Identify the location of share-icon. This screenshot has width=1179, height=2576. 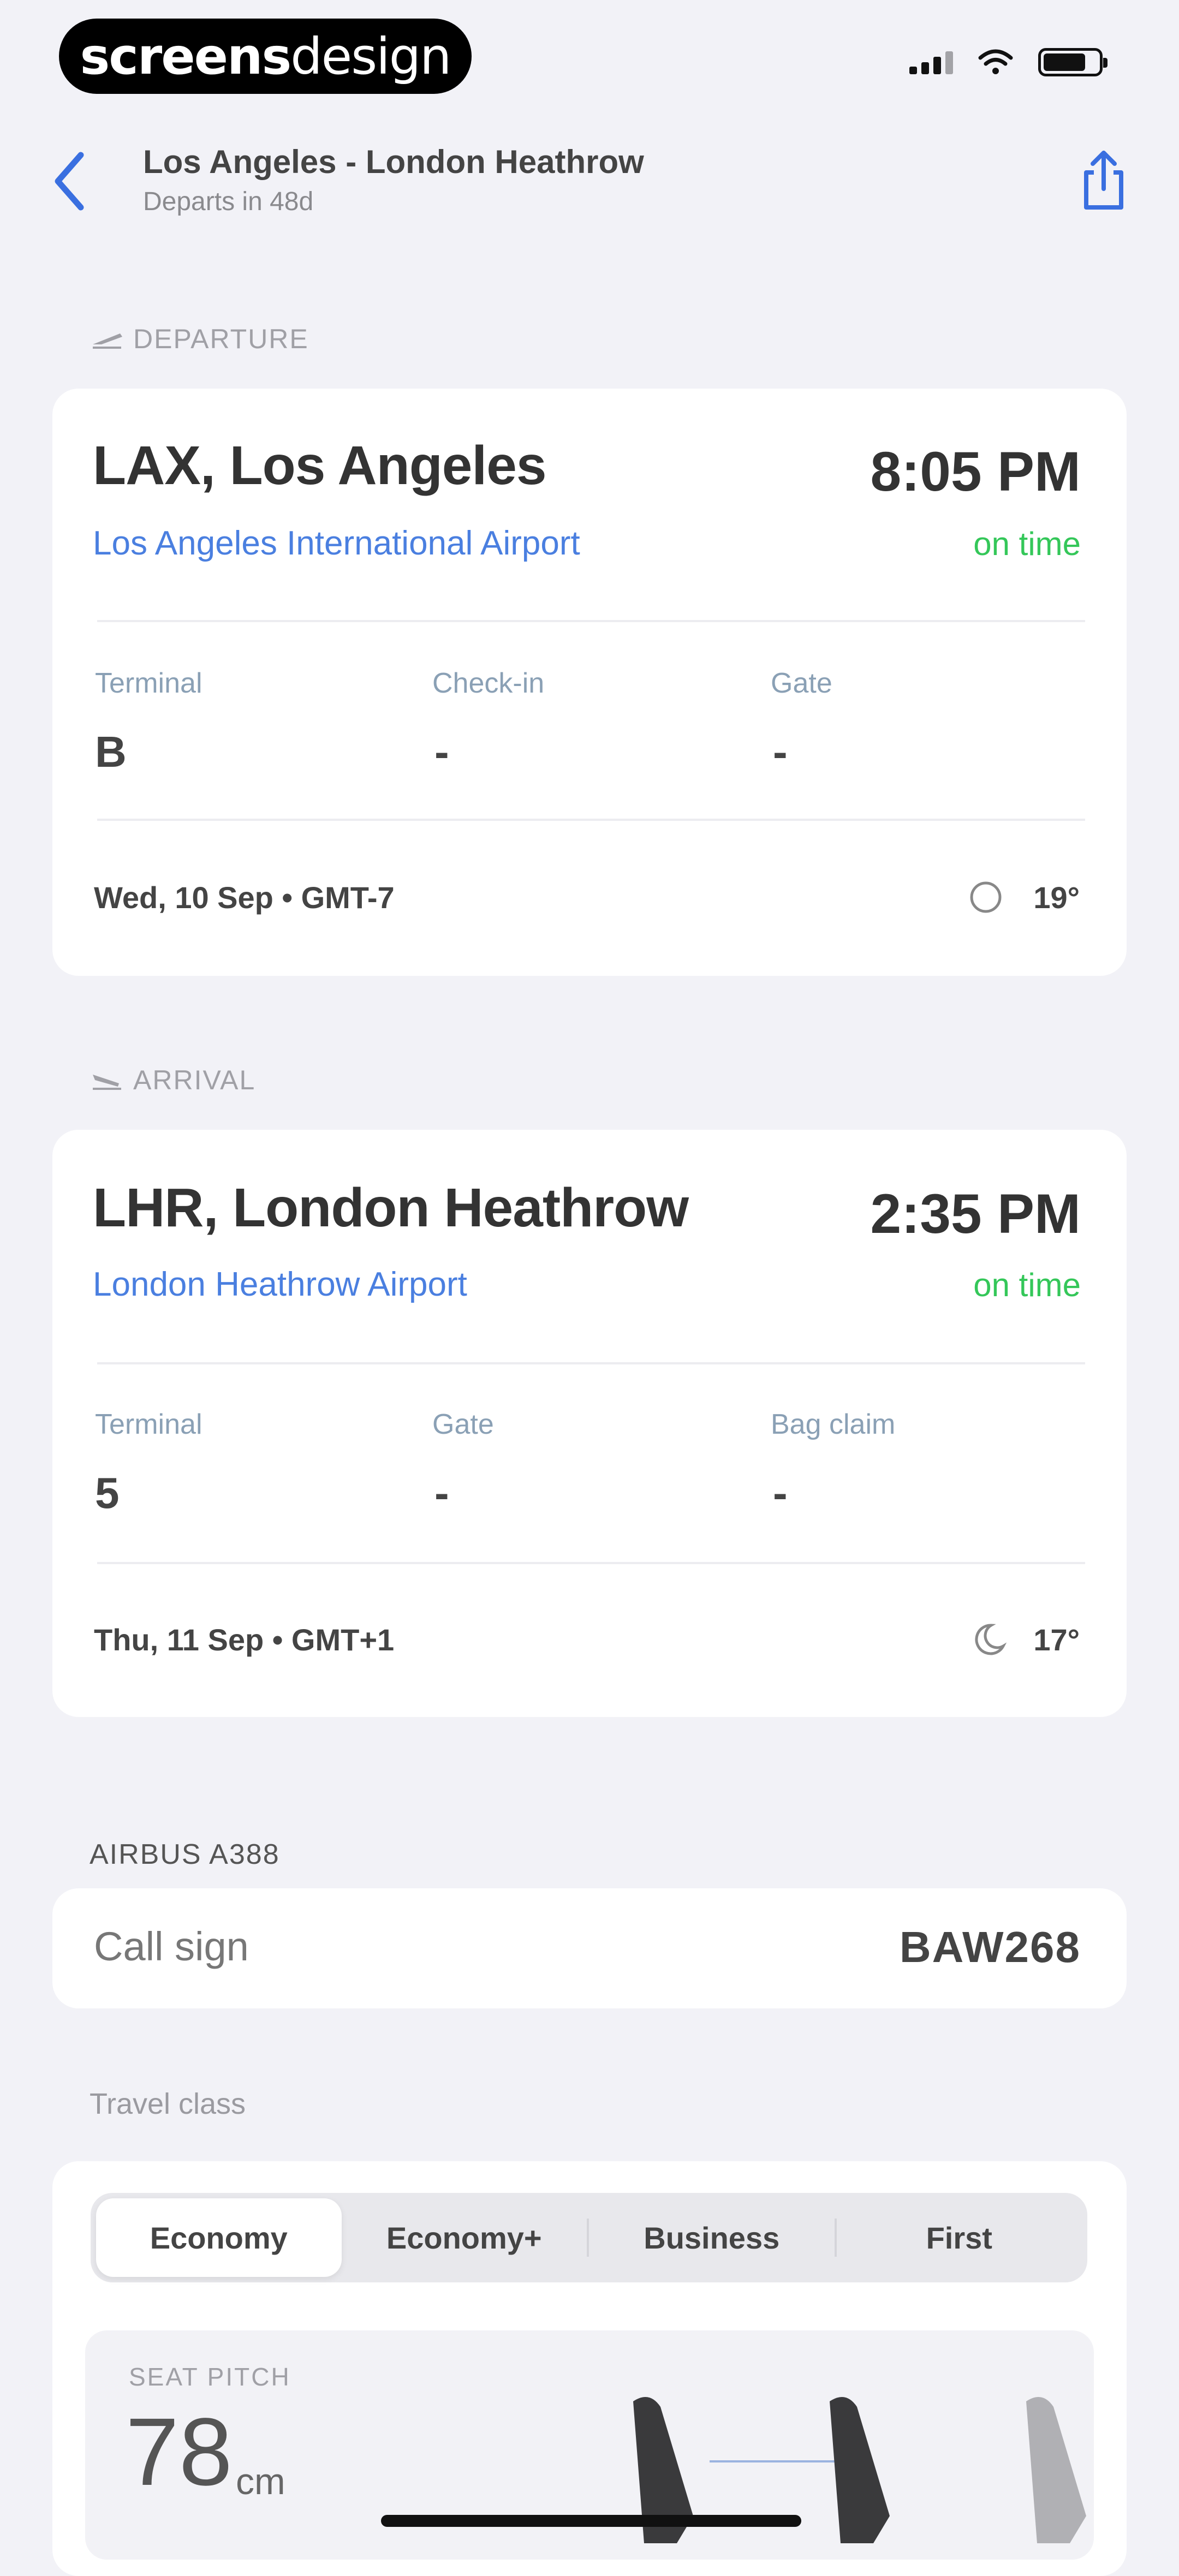
(1103, 180).